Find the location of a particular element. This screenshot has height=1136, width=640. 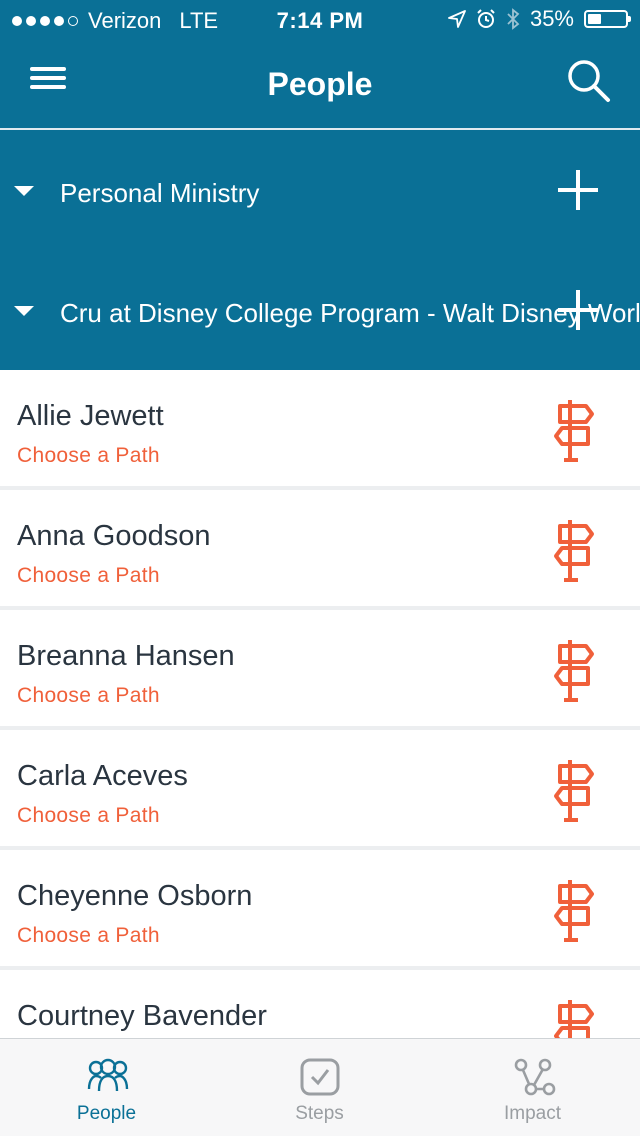

people-icon is located at coordinates (108, 1075).